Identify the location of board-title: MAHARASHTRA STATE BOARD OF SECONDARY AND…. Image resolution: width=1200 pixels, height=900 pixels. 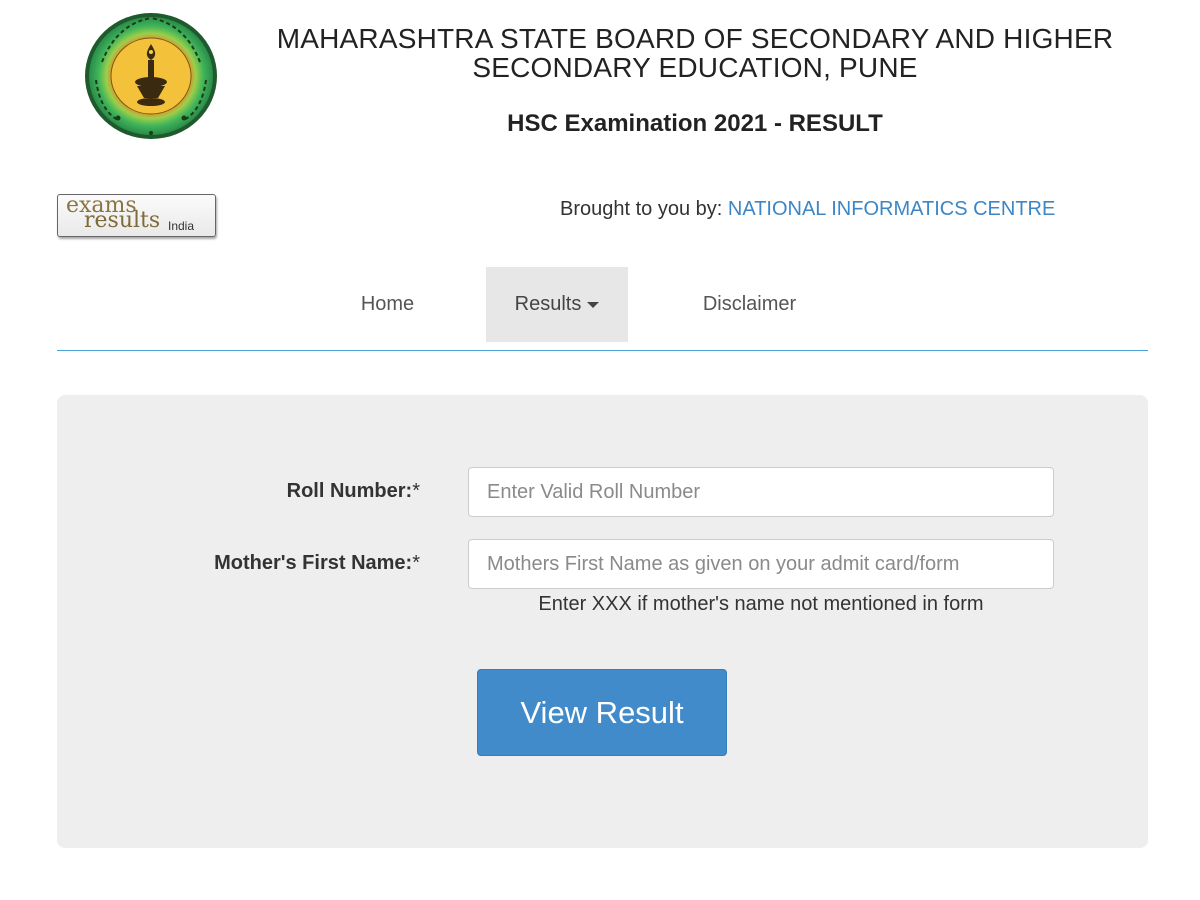
(695, 53).